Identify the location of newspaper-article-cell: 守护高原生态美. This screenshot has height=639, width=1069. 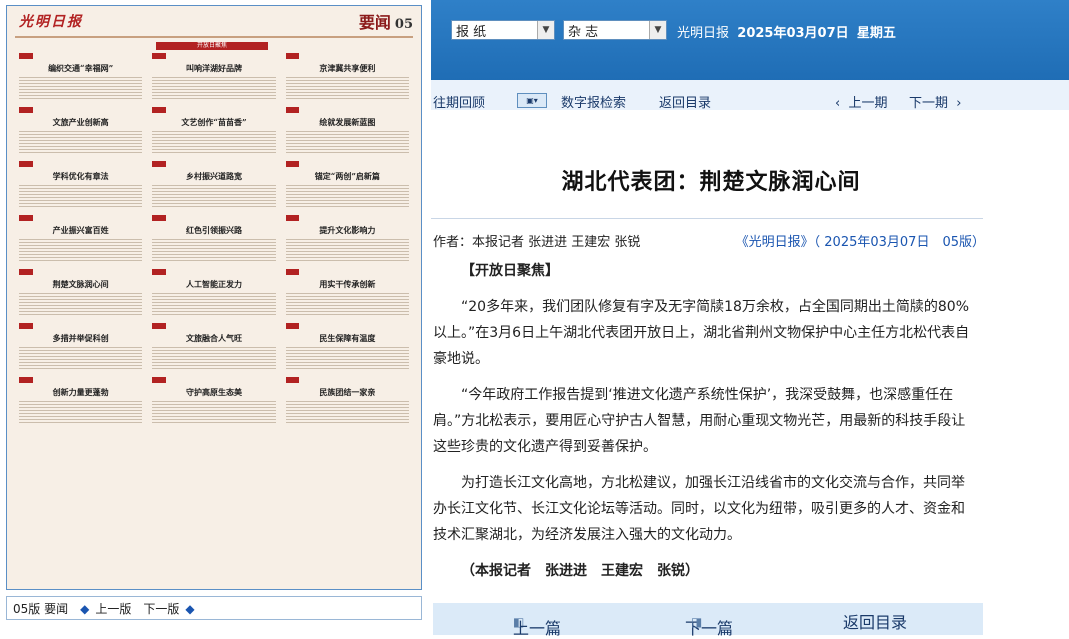
(214, 395).